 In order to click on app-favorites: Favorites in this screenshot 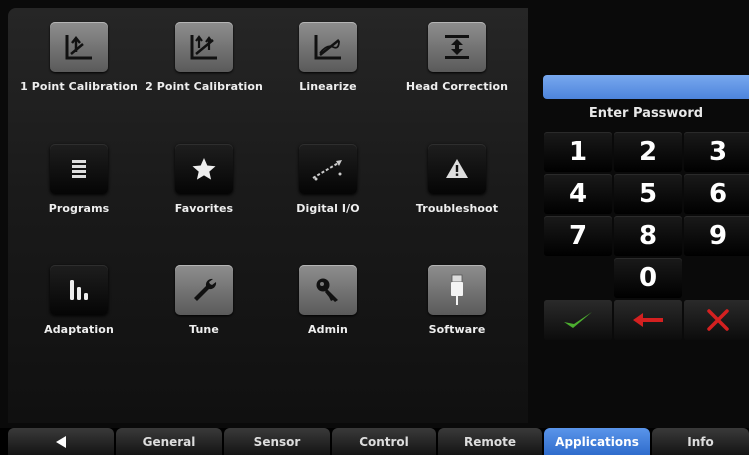, I will do `click(204, 191)`.